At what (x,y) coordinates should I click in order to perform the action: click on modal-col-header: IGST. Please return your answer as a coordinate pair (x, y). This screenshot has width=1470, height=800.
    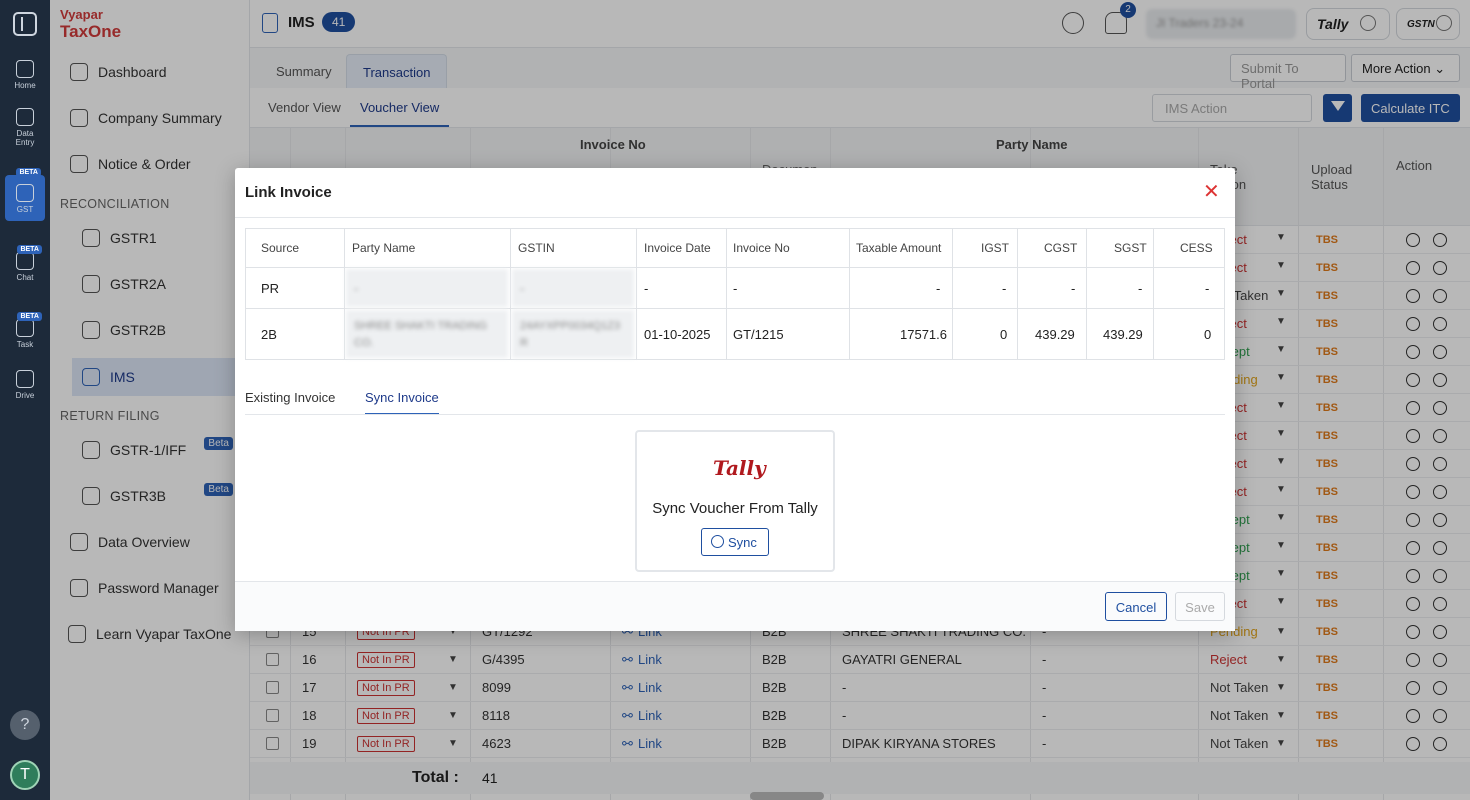
    Looking at the image, I should click on (995, 248).